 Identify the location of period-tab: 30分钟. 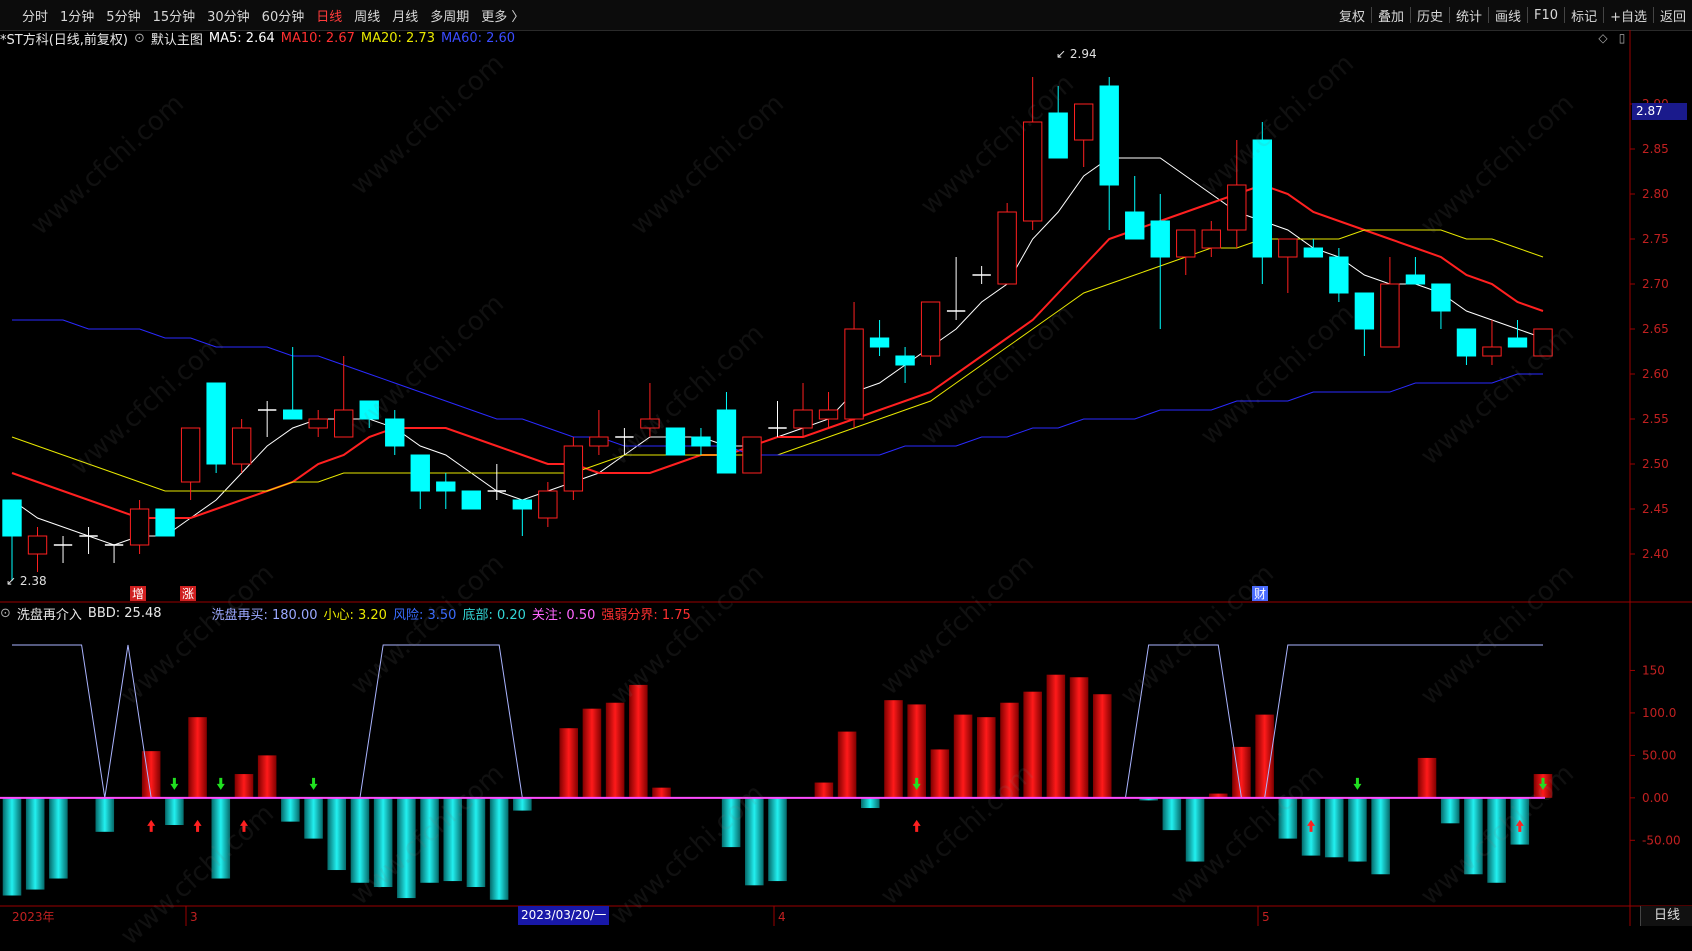
(228, 15).